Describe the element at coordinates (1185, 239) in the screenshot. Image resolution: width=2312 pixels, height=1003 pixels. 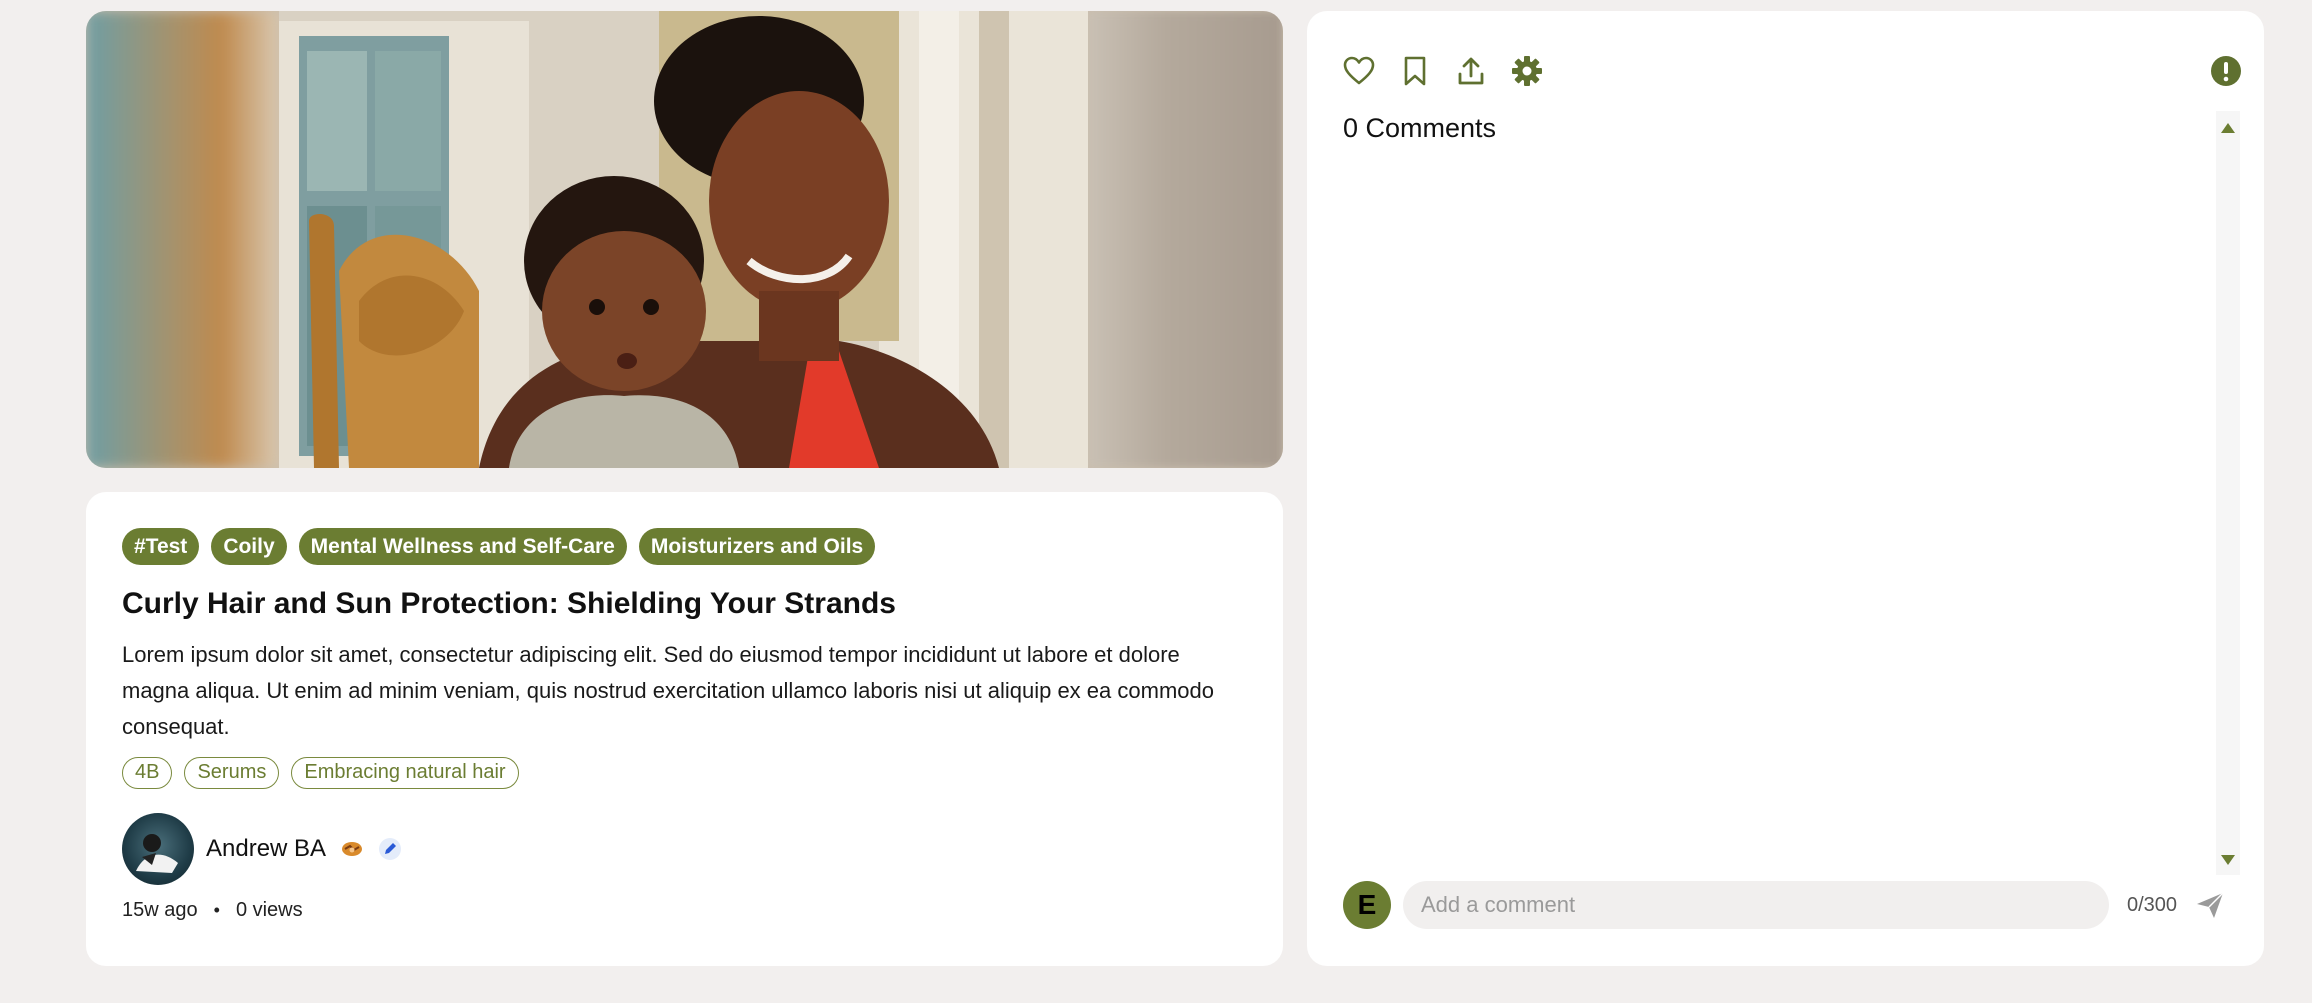
I see `cover-blur-right` at that location.